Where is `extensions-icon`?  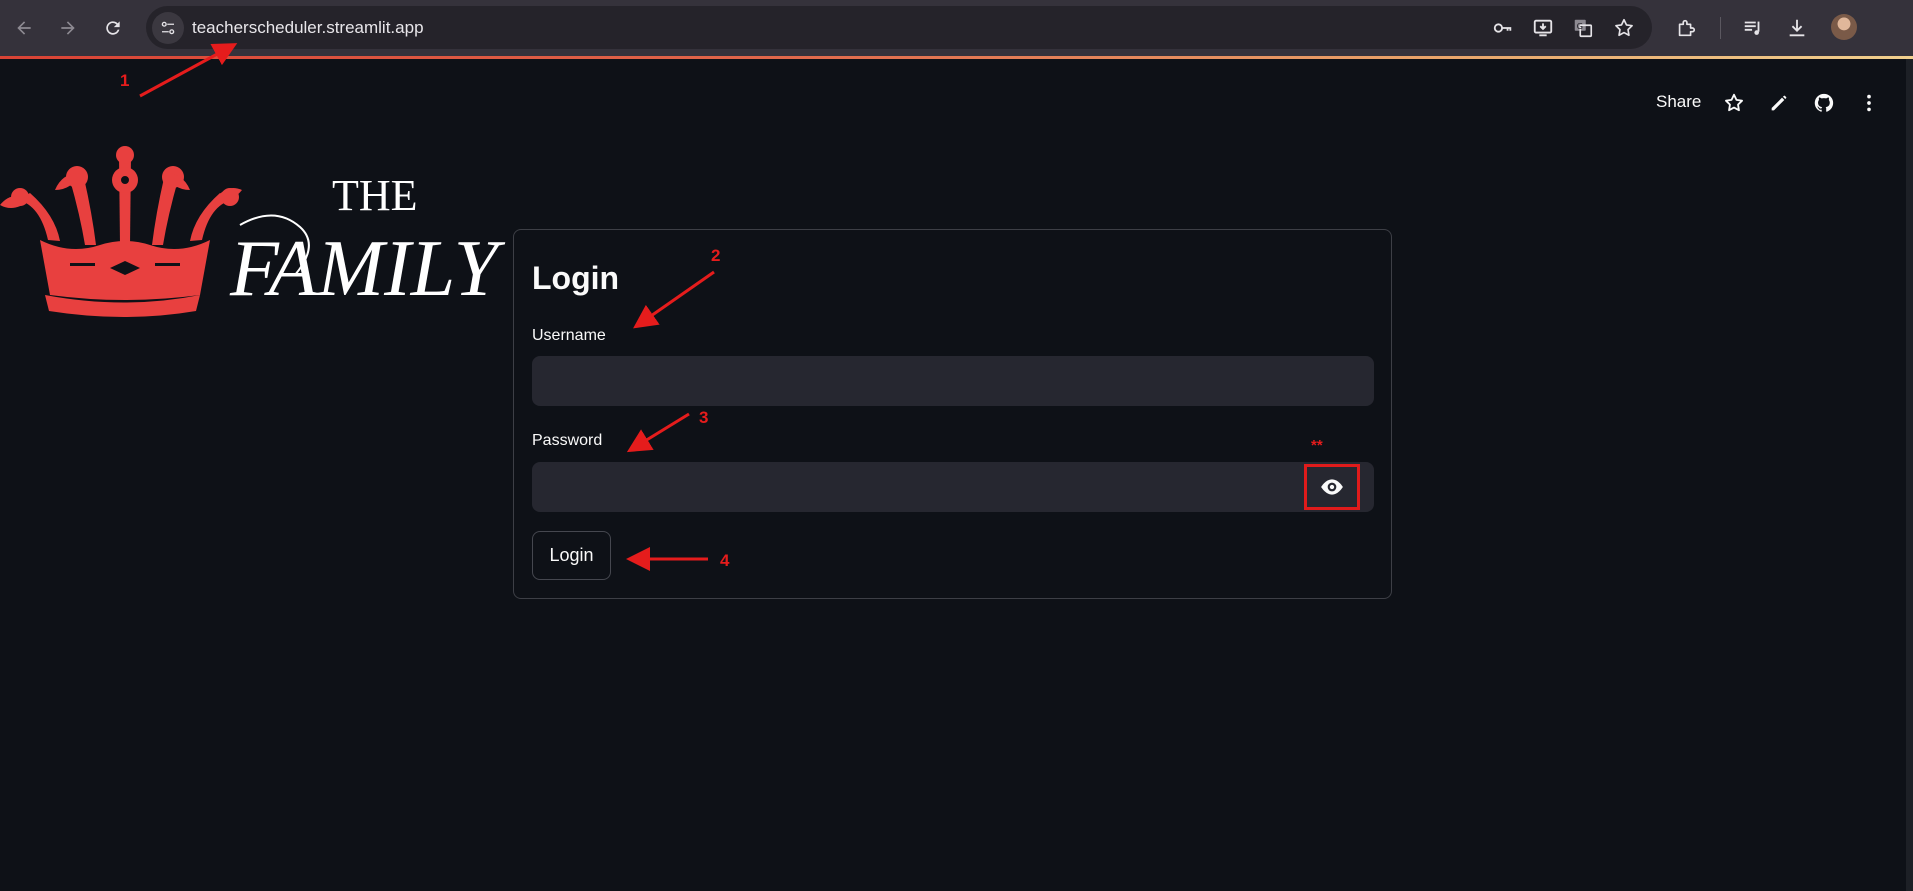
extensions-icon is located at coordinates (1686, 28).